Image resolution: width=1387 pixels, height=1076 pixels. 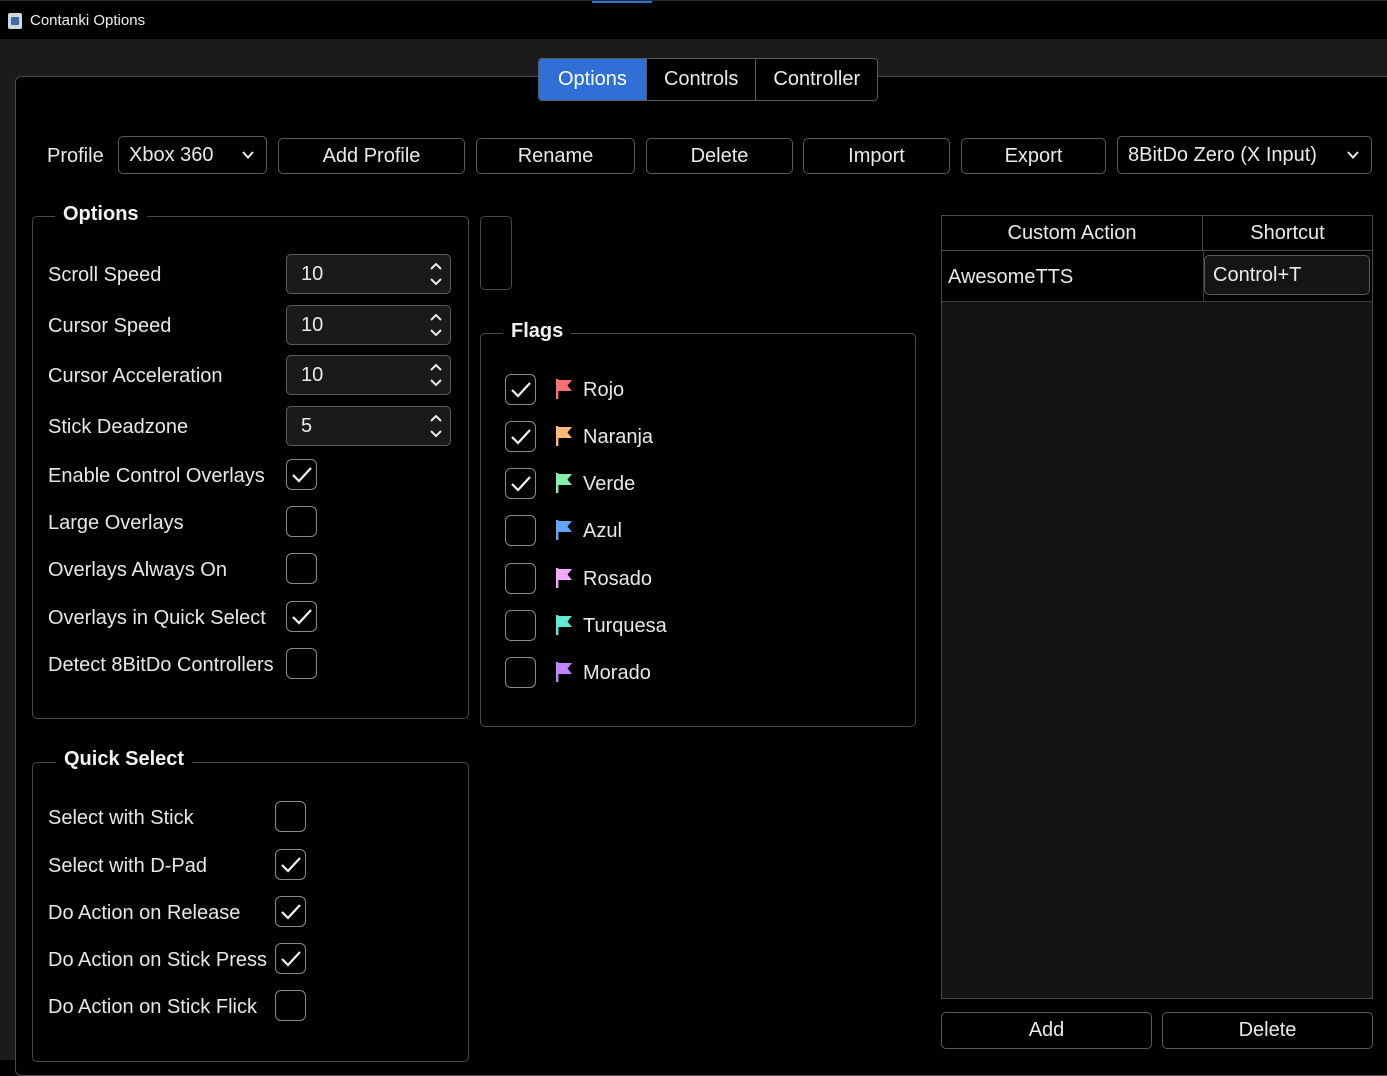 I want to click on window-title: Contanki Options, so click(x=88, y=20).